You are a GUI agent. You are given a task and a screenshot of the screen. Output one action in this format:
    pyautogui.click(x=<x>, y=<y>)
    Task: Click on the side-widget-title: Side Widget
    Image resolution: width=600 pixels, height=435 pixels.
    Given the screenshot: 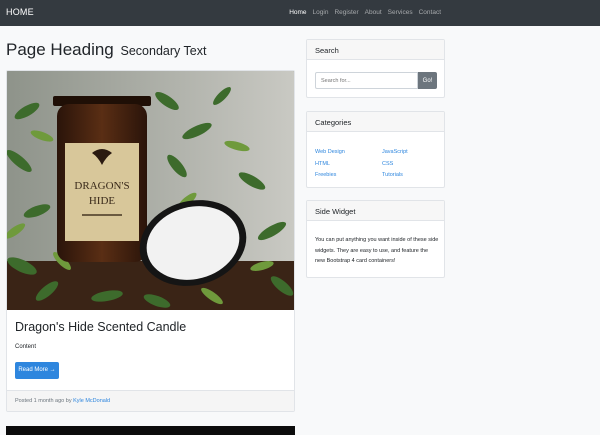 What is the action you would take?
    pyautogui.click(x=375, y=211)
    